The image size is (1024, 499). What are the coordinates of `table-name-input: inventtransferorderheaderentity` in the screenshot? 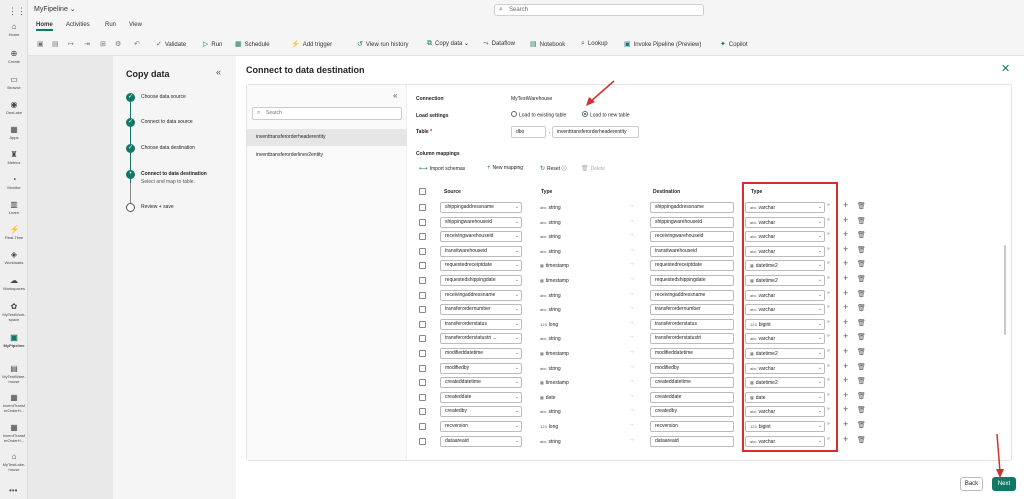 It's located at (595, 132).